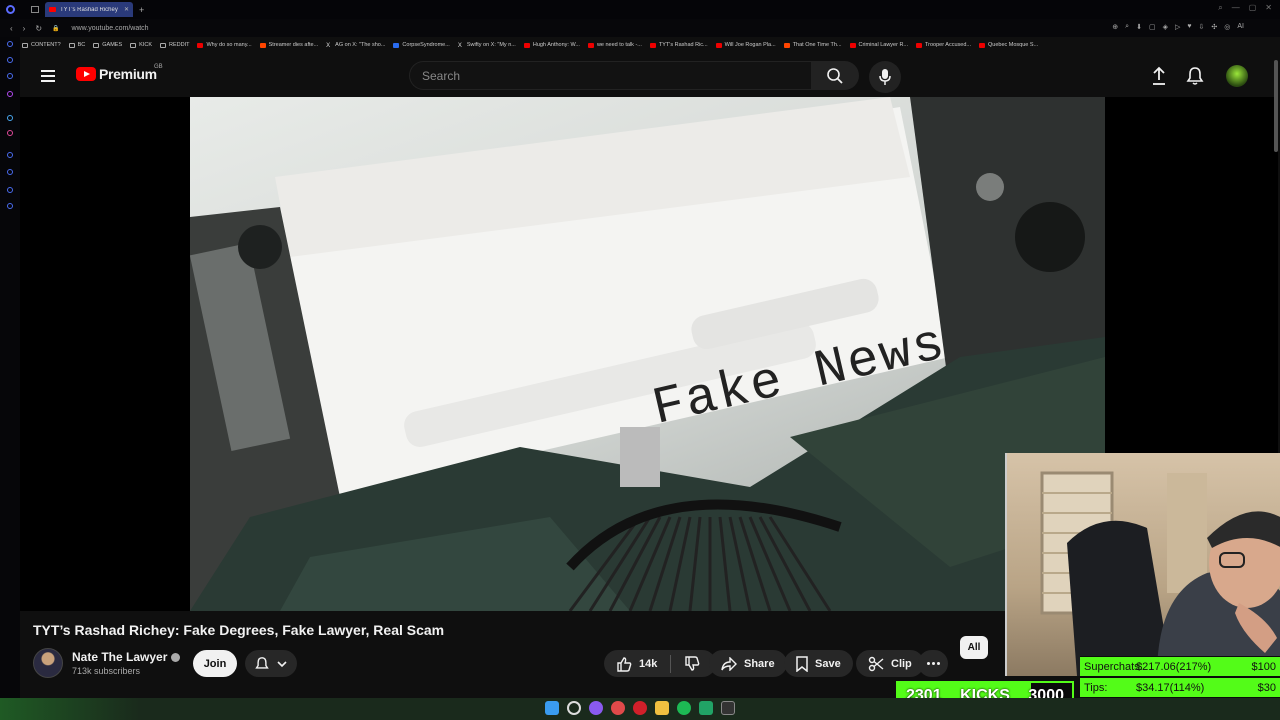 This screenshot has height=720, width=1280. I want to click on opera-icon, so click(640, 708).